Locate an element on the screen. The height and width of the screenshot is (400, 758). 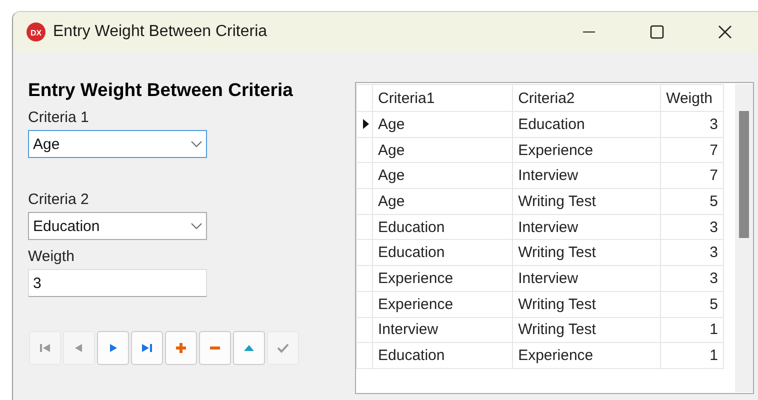
last-record-icon is located at coordinates (147, 348).